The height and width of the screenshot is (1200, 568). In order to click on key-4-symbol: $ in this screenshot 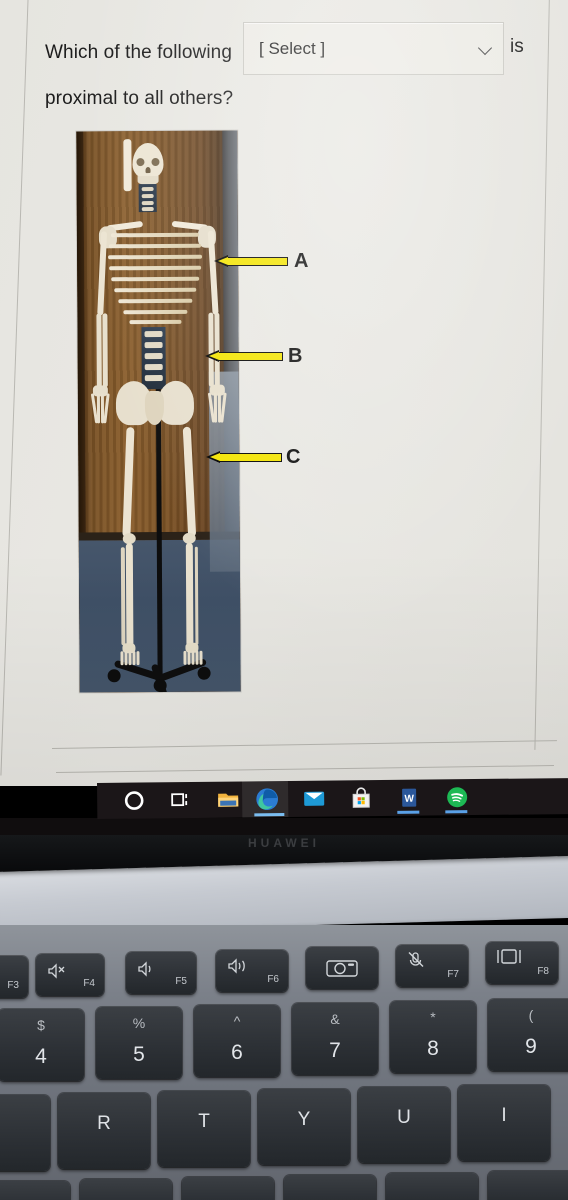, I will do `click(41, 1025)`.